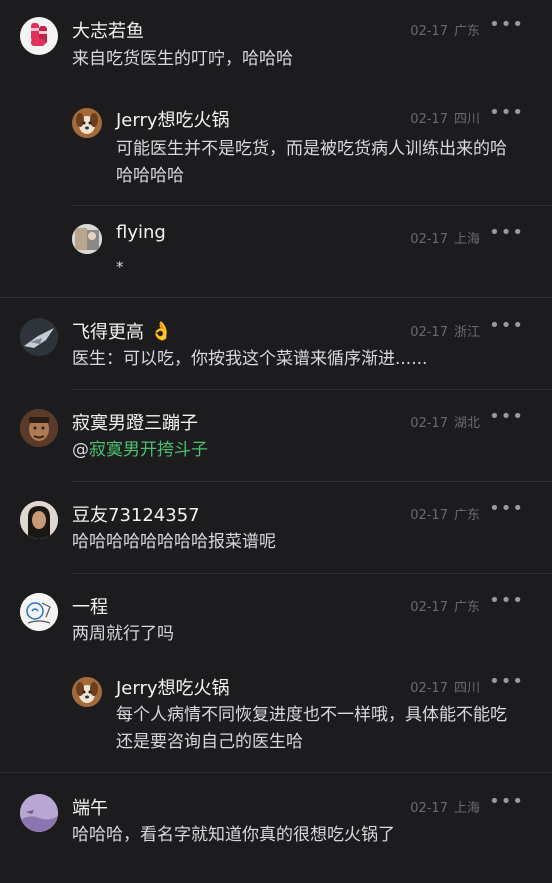 This screenshot has width=552, height=883. What do you see at coordinates (135, 422) in the screenshot?
I see `username: 寂寞男蹬三蹦子` at bounding box center [135, 422].